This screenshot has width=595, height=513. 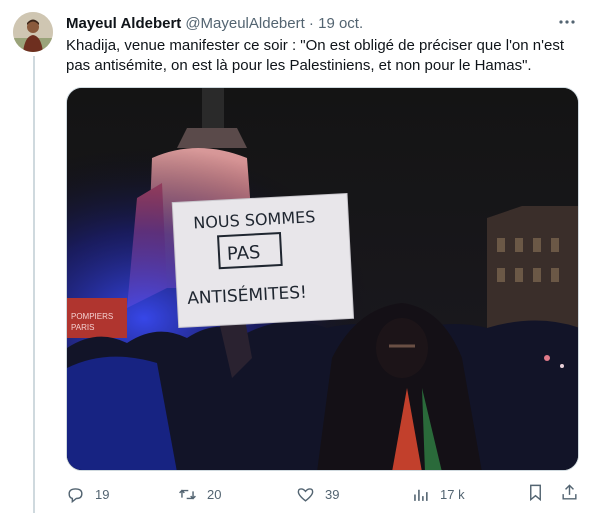 What do you see at coordinates (243, 253) in the screenshot?
I see `protest-sign-line-2: PAS` at bounding box center [243, 253].